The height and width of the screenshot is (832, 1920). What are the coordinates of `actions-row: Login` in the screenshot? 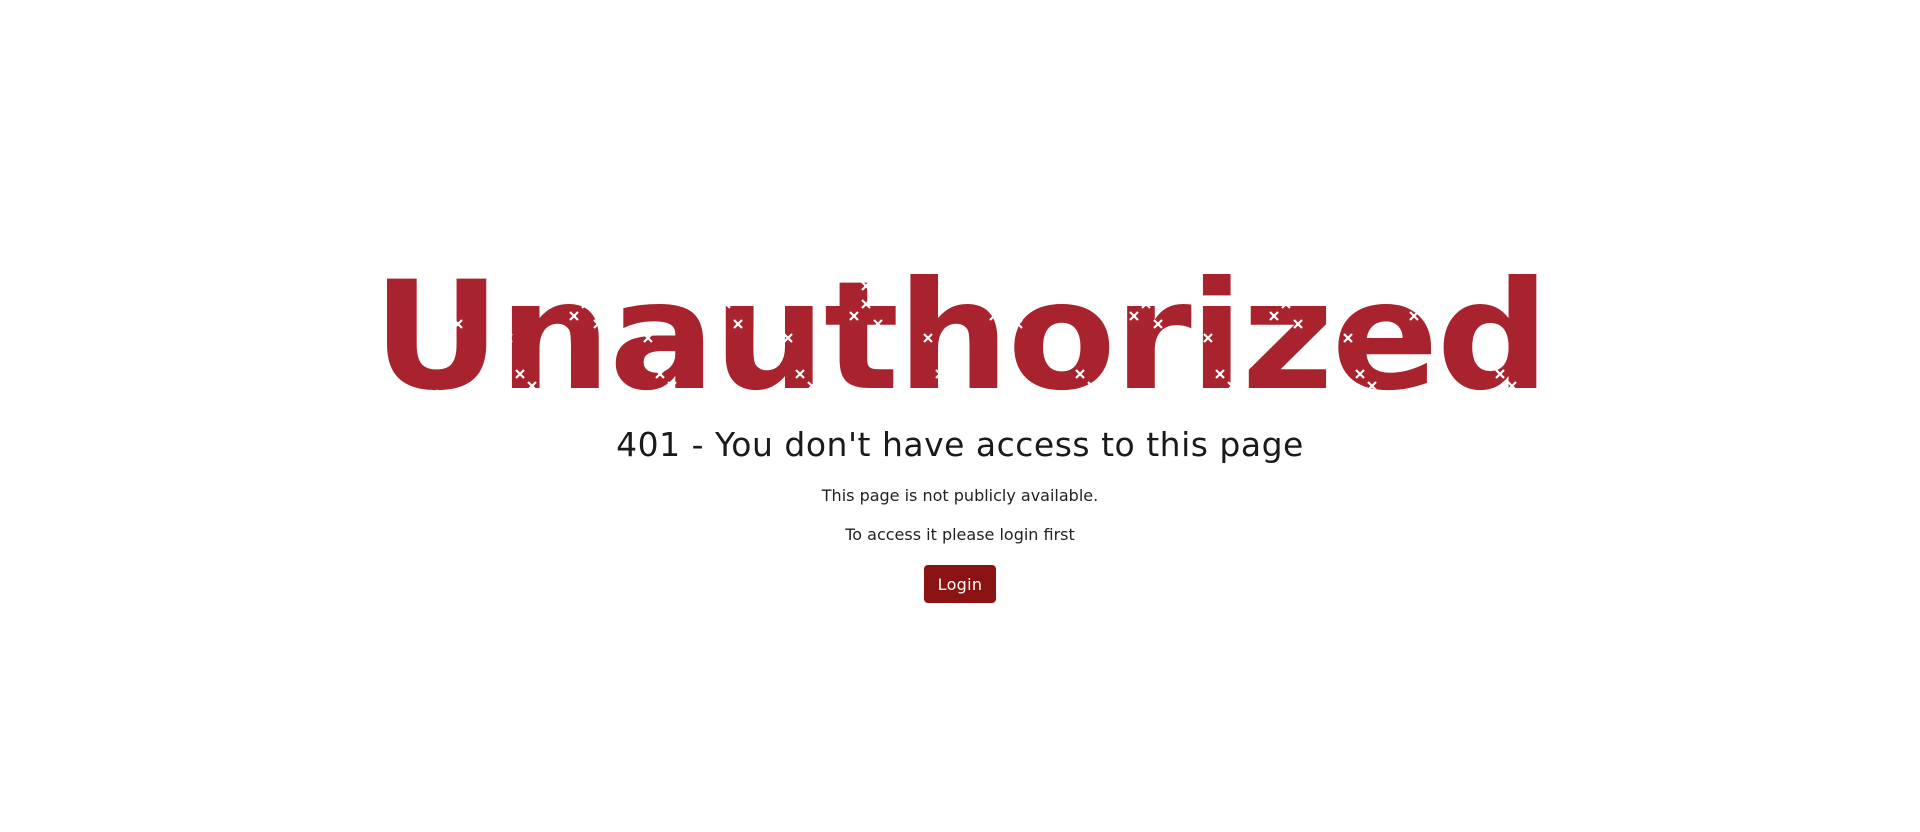 It's located at (960, 584).